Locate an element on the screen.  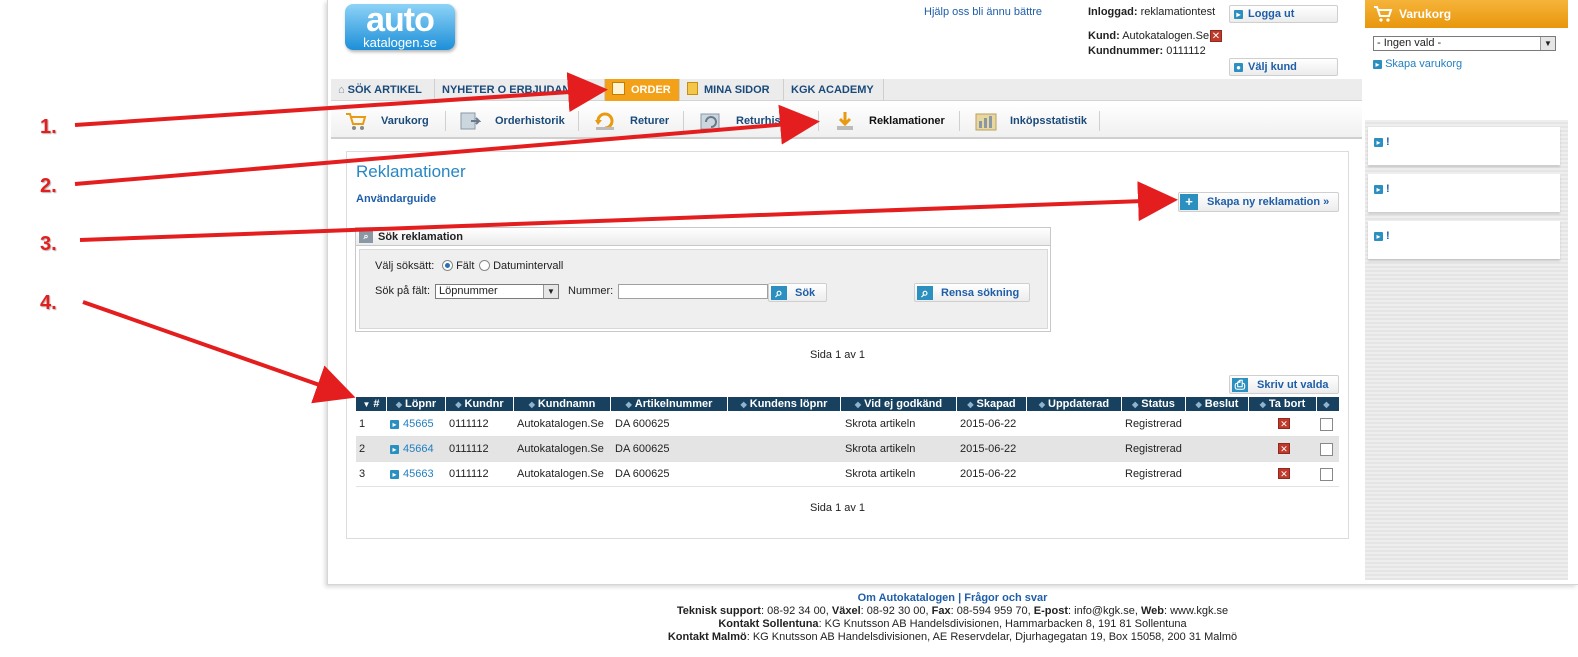
annotation-3: 3. is located at coordinates (48, 244).